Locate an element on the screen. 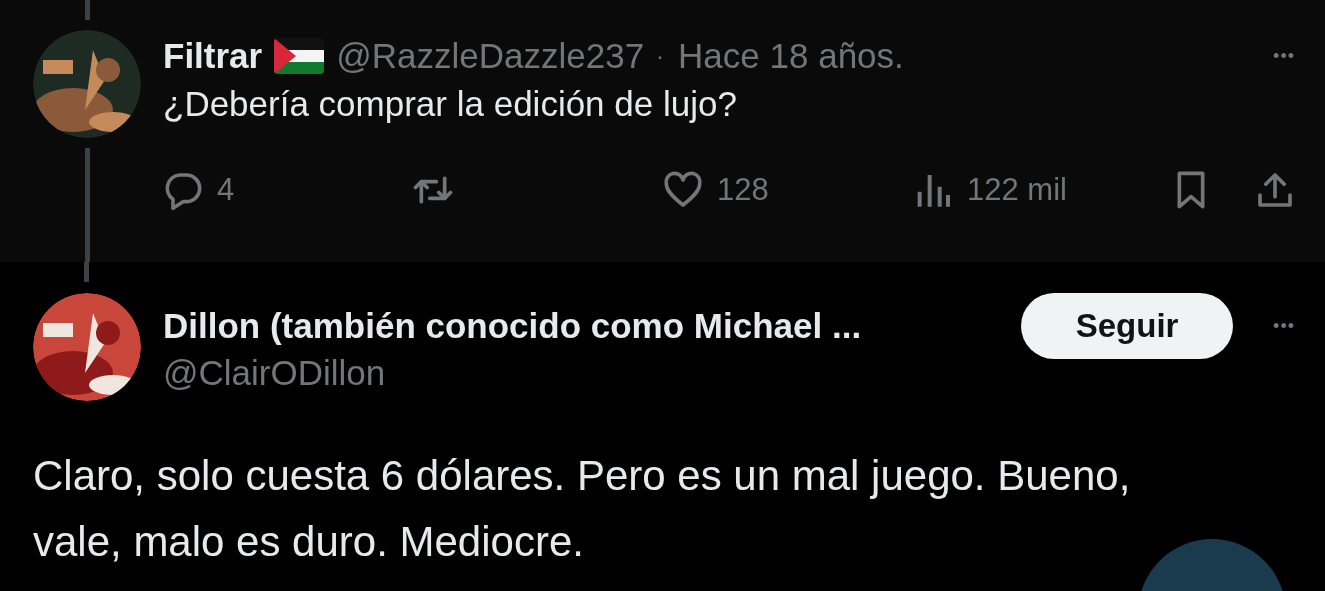 The image size is (1325, 591). heart-icon is located at coordinates (683, 190).